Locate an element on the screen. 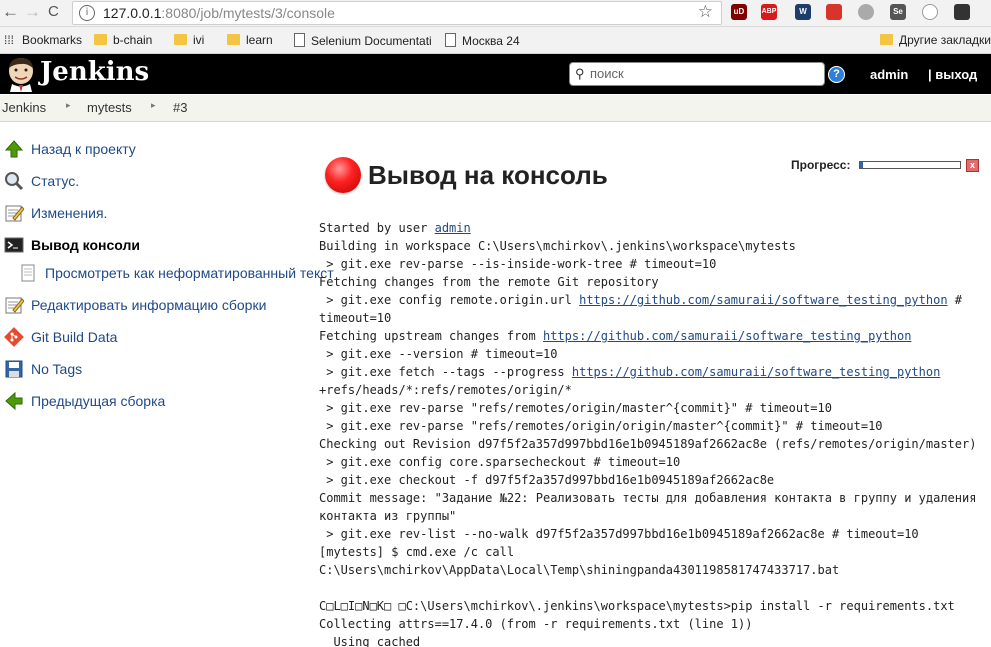 This screenshot has height=647, width=991. user-admin-link: admin is located at coordinates (453, 228).